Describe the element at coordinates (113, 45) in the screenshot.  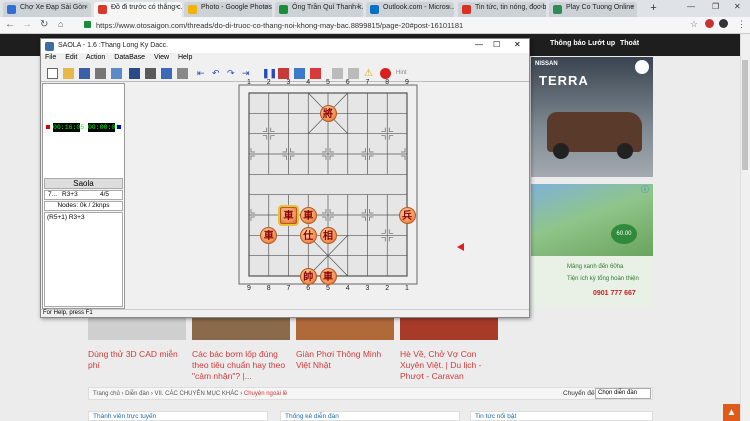
I see `saola-title: SAOLA - 1.6 :Thang Long Ky Dacc.` at that location.